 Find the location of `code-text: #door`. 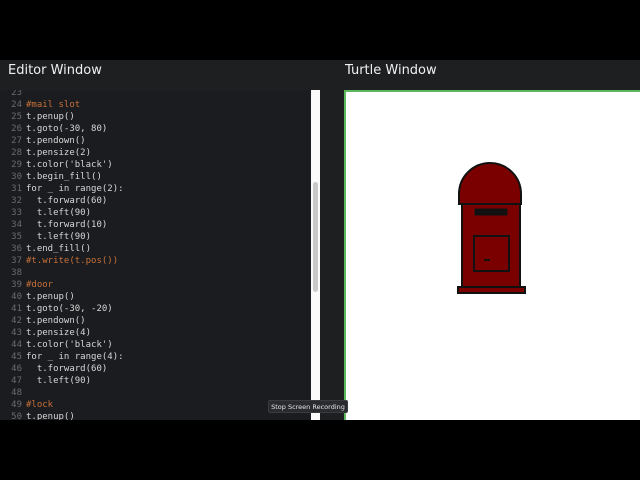

code-text: #door is located at coordinates (40, 285).